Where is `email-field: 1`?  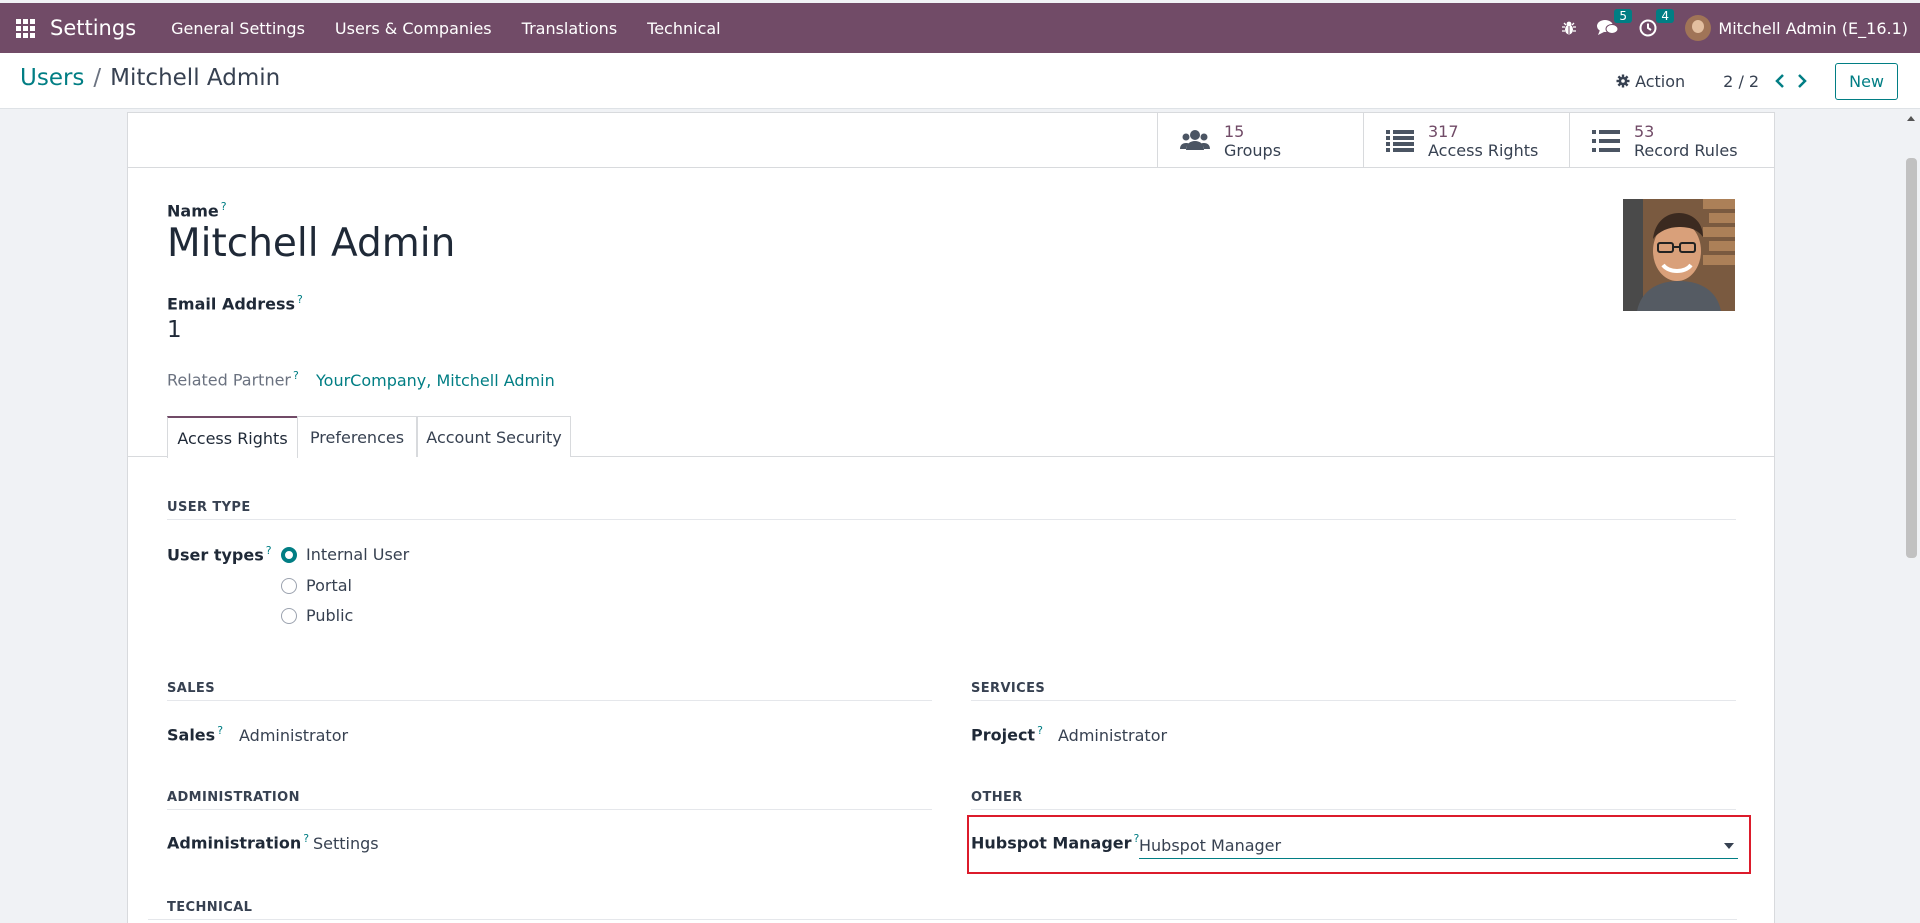 email-field: 1 is located at coordinates (174, 330).